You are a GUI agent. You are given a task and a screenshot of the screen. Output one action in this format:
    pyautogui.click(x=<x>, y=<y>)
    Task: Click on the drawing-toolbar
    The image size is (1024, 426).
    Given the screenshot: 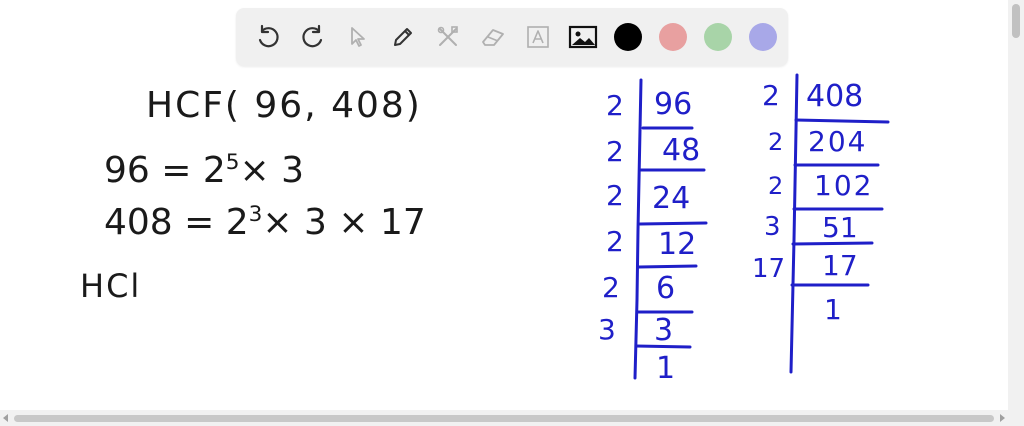 What is the action you would take?
    pyautogui.click(x=512, y=37)
    